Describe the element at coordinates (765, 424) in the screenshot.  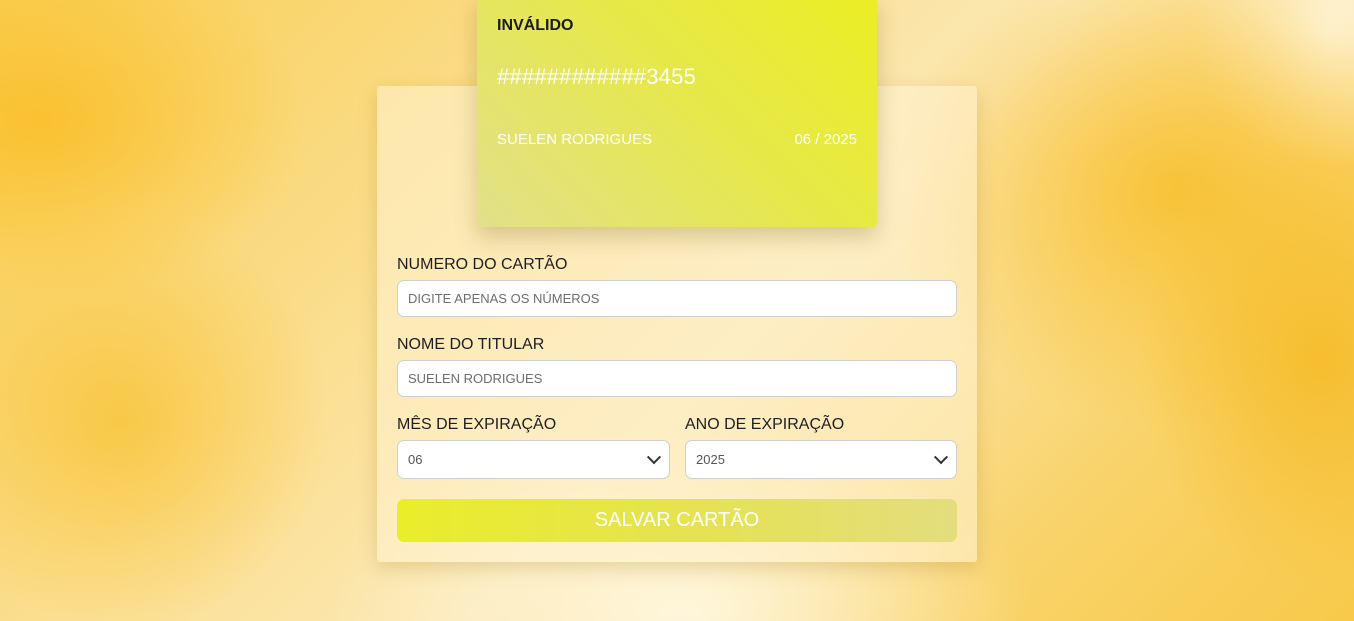
I see `expiry-year-label: ANO DE EXPIRAÇÃO` at that location.